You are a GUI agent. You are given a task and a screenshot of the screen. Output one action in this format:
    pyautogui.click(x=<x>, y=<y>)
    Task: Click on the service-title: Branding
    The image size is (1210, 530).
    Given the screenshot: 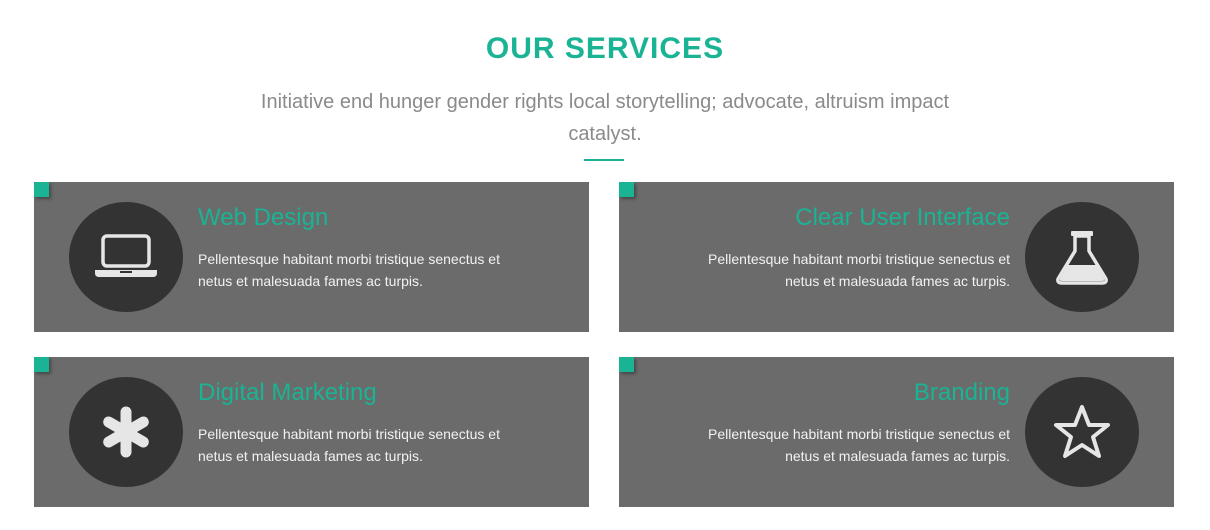 What is the action you would take?
    pyautogui.click(x=961, y=392)
    